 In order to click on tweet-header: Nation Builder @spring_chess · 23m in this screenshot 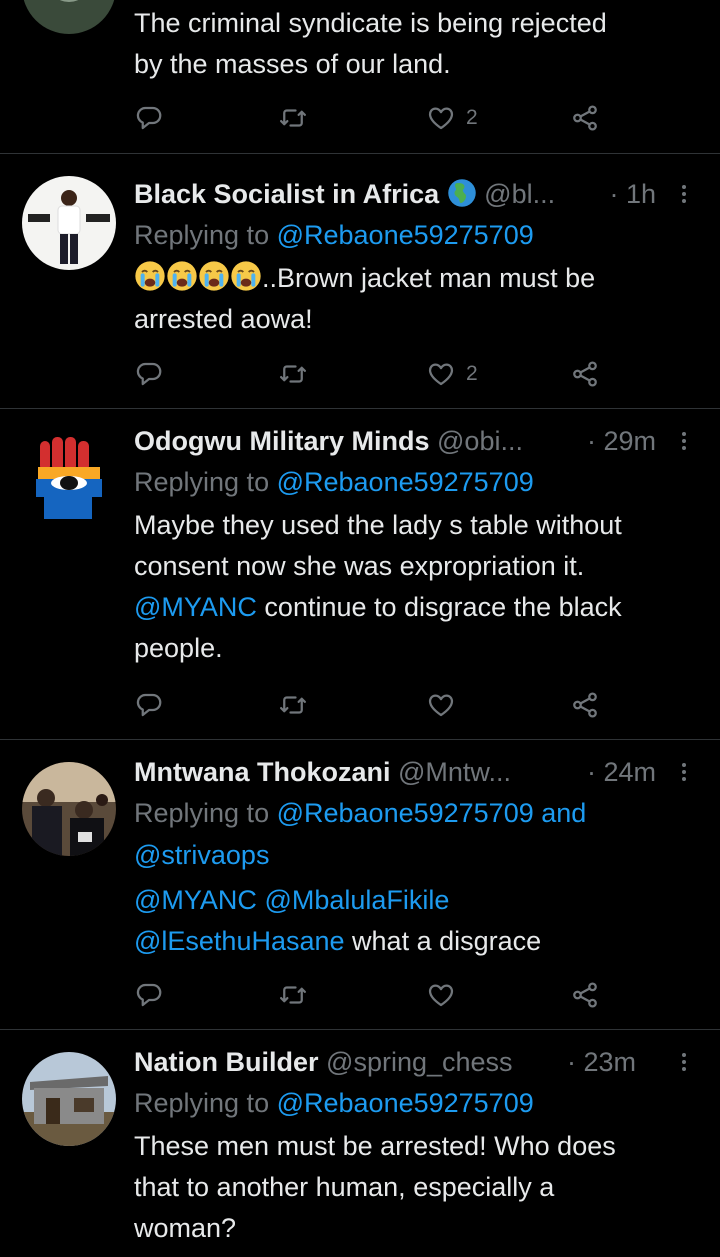, I will do `click(415, 1062)`.